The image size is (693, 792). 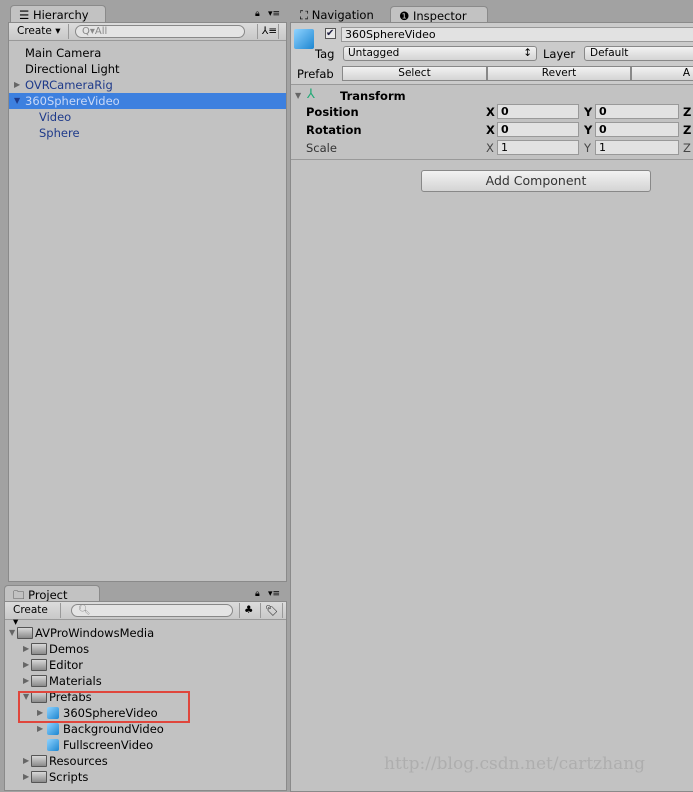 What do you see at coordinates (559, 54) in the screenshot?
I see `layer-label: Layer` at bounding box center [559, 54].